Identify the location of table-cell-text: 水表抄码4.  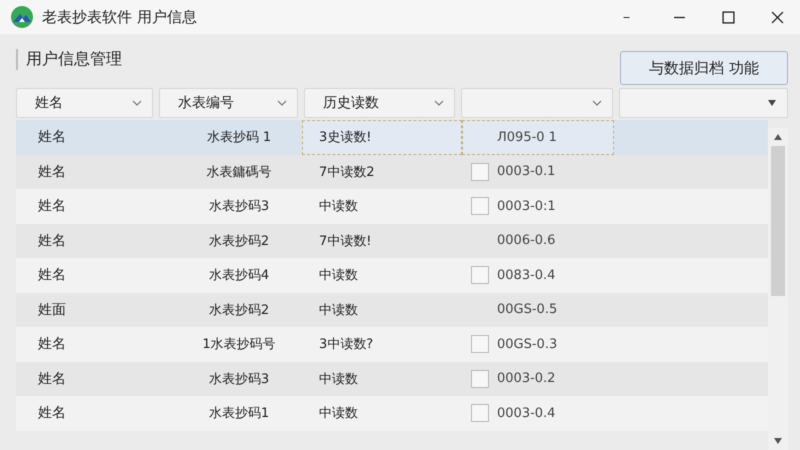
(239, 275).